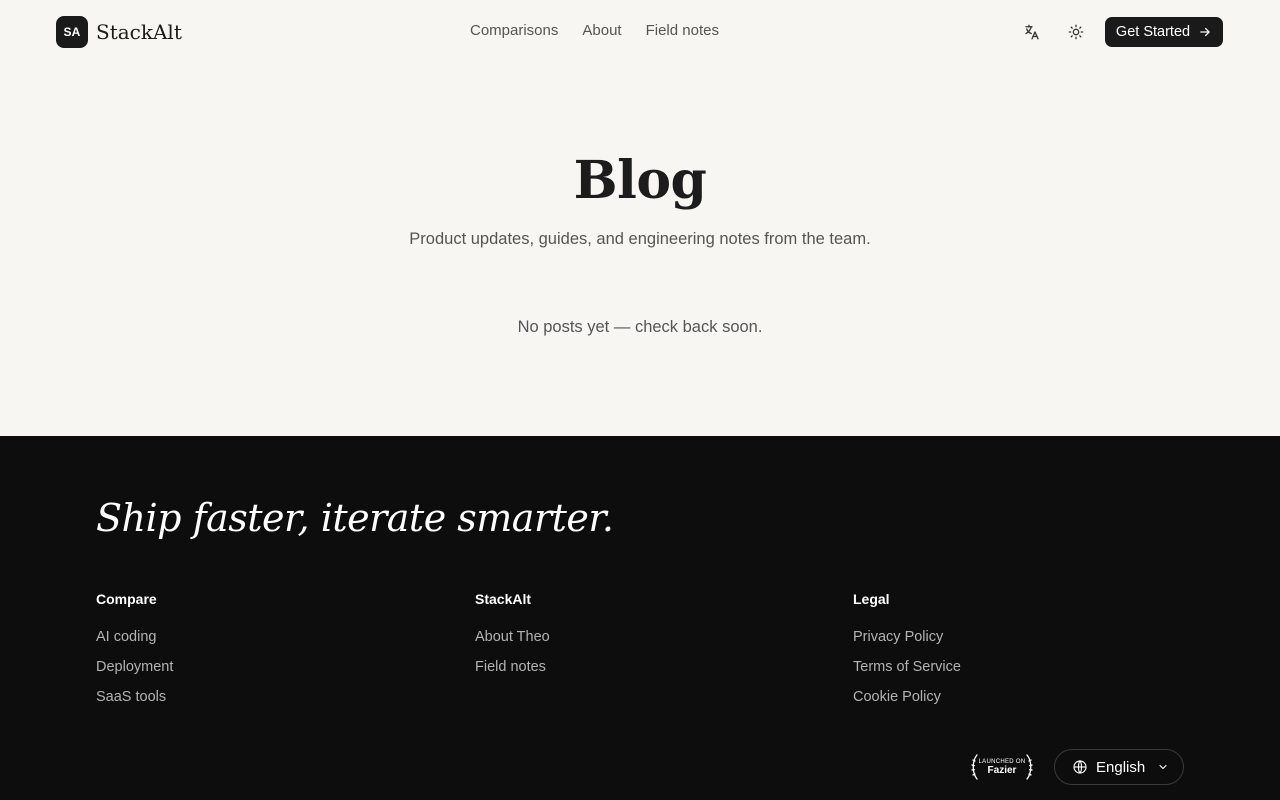 The image size is (1280, 800). I want to click on translate-button, so click(1032, 32).